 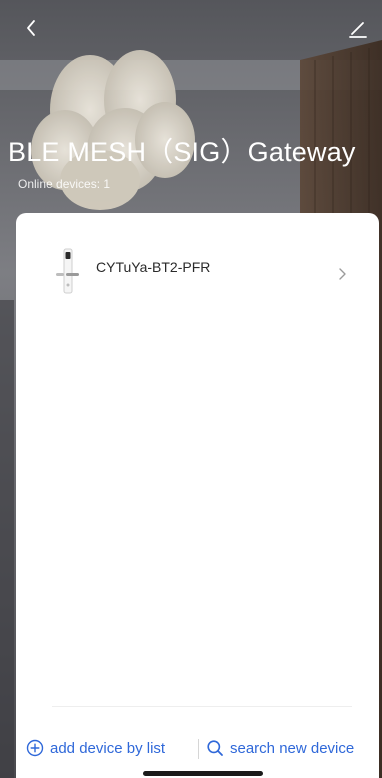 What do you see at coordinates (182, 152) in the screenshot?
I see `gateway-title: BLE MESH（SIG）Gateway` at bounding box center [182, 152].